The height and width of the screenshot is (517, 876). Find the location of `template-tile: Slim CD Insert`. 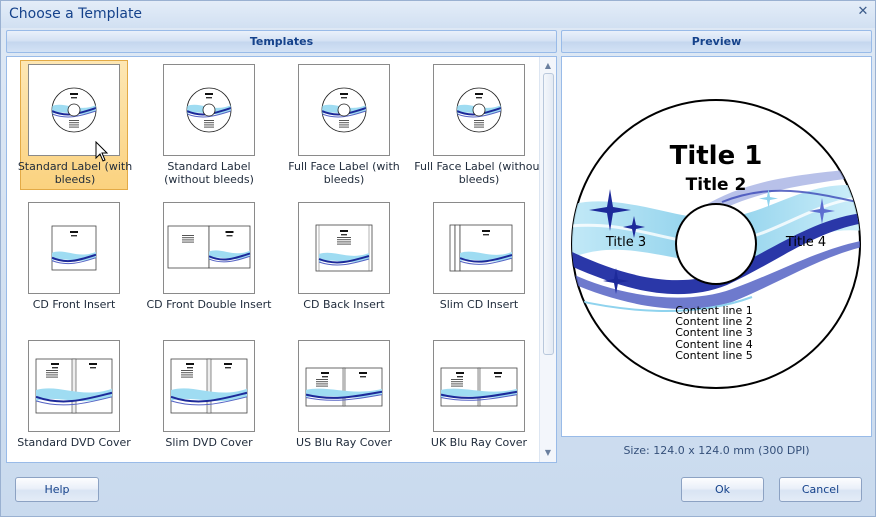

template-tile: Slim CD Insert is located at coordinates (479, 263).